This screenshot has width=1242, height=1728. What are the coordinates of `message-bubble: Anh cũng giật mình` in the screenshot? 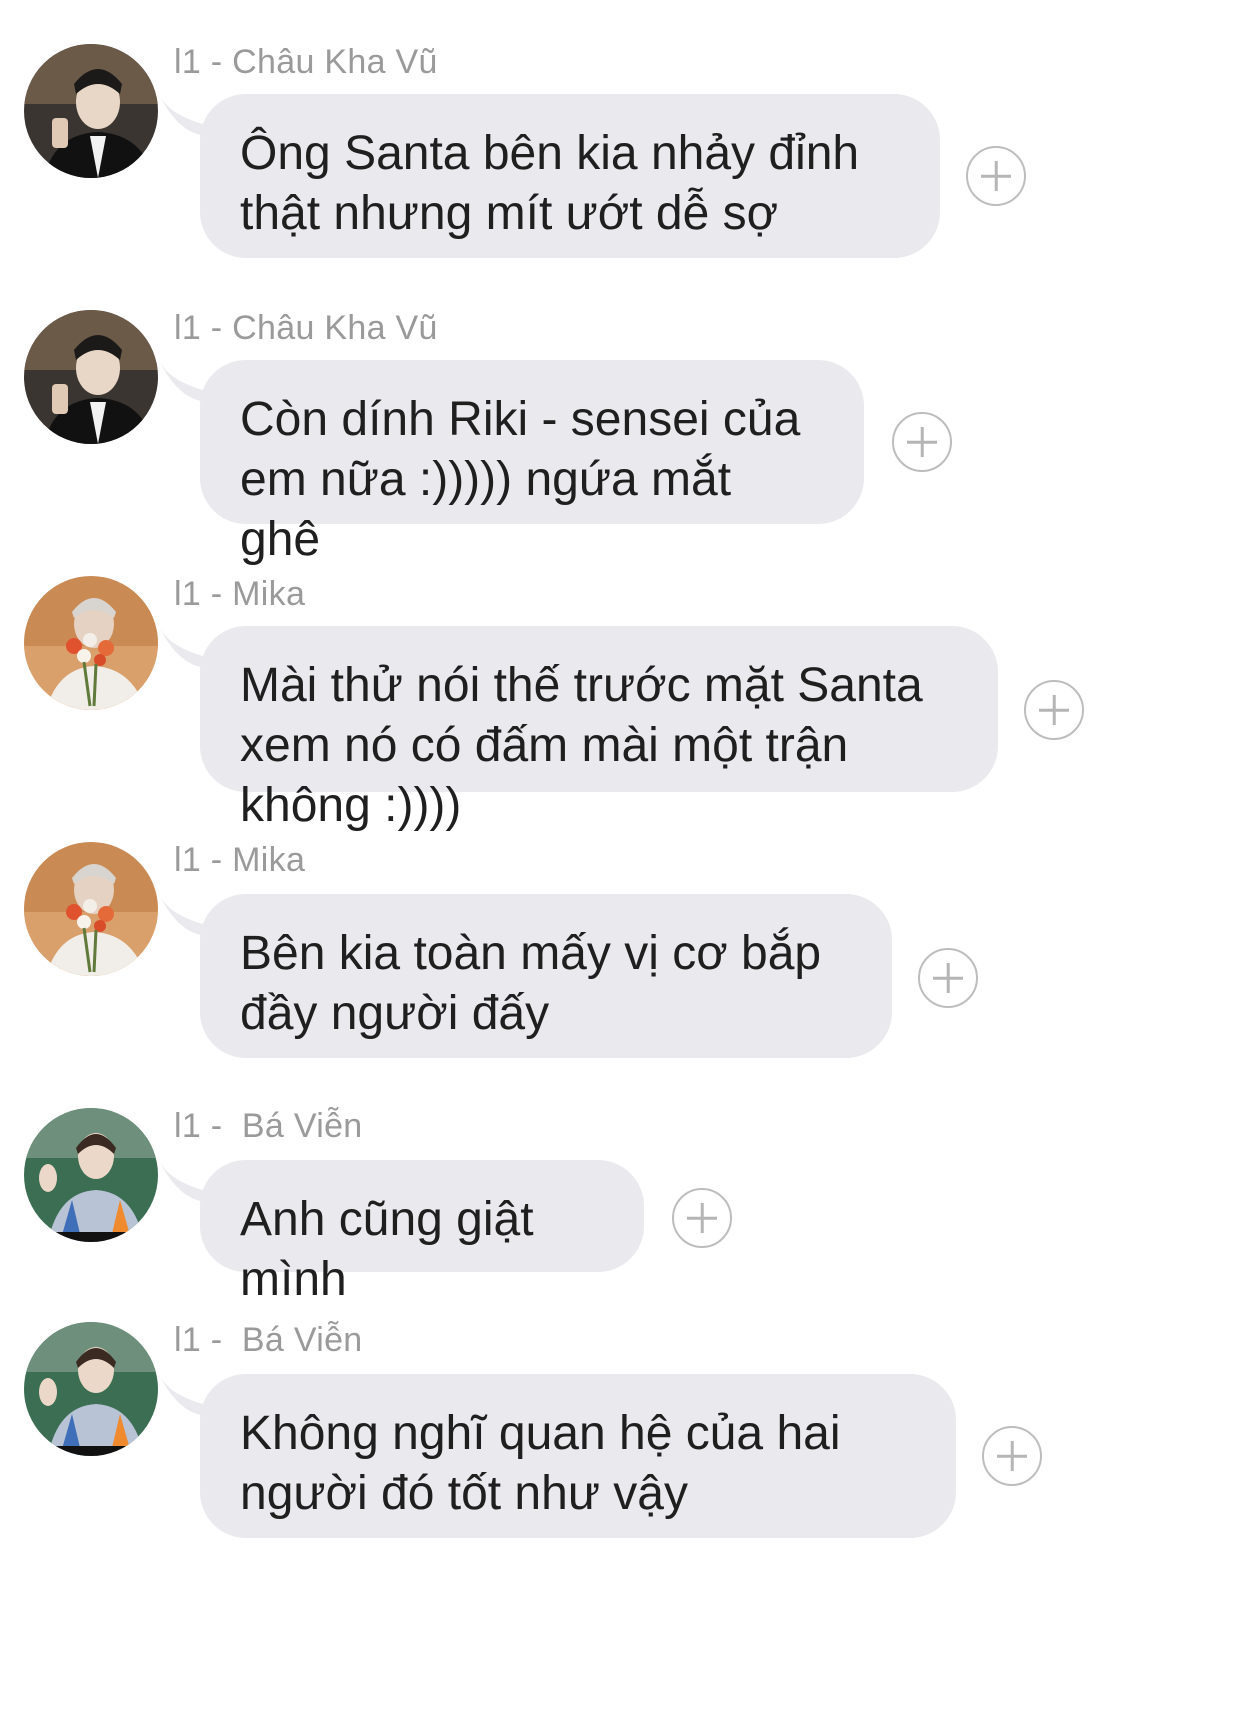 It's located at (422, 1233).